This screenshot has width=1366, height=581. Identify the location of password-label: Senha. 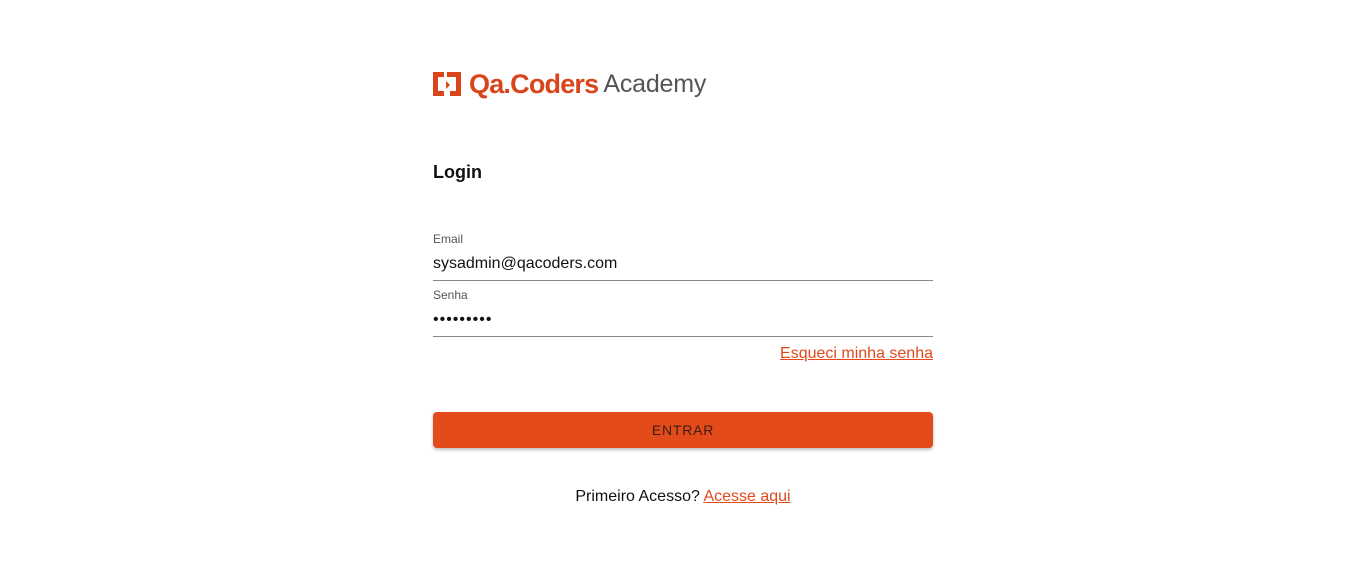
(450, 295).